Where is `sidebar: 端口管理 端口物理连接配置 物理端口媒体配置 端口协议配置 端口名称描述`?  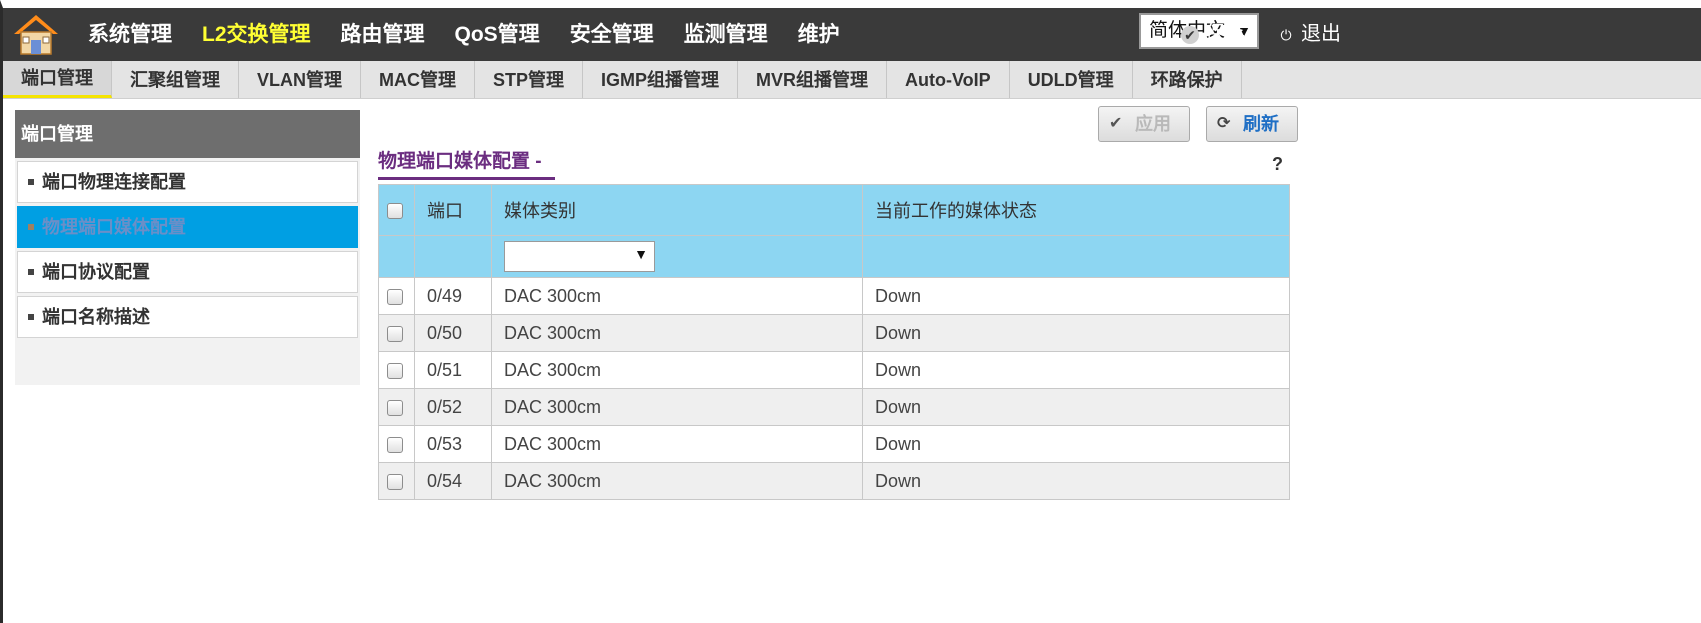 sidebar: 端口管理 端口物理连接配置 物理端口媒体配置 端口协议配置 端口名称描述 is located at coordinates (187, 247).